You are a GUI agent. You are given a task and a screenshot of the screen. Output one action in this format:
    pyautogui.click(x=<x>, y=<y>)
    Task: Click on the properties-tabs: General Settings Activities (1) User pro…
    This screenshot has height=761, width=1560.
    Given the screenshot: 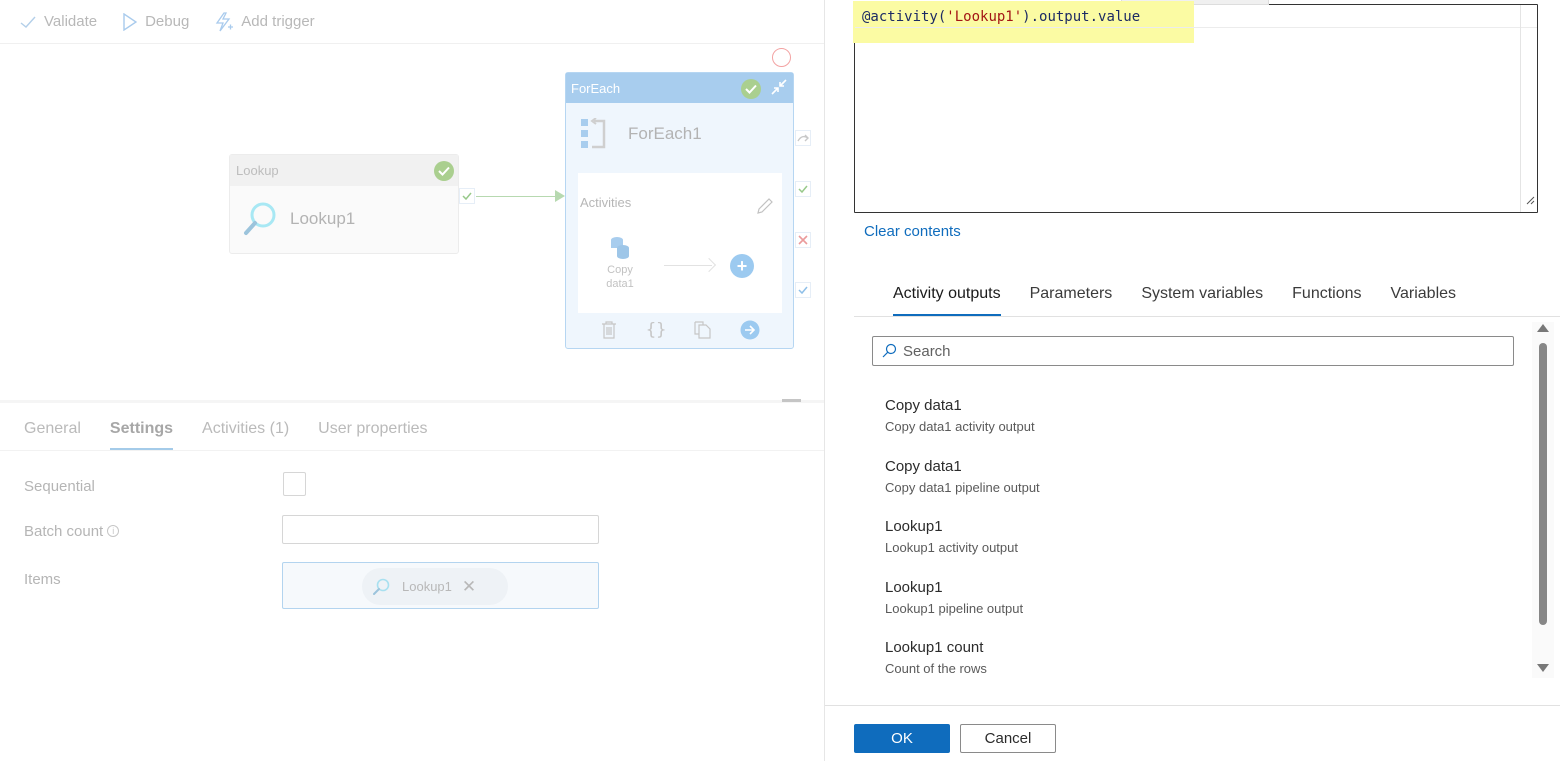 What is the action you would take?
    pyautogui.click(x=226, y=431)
    